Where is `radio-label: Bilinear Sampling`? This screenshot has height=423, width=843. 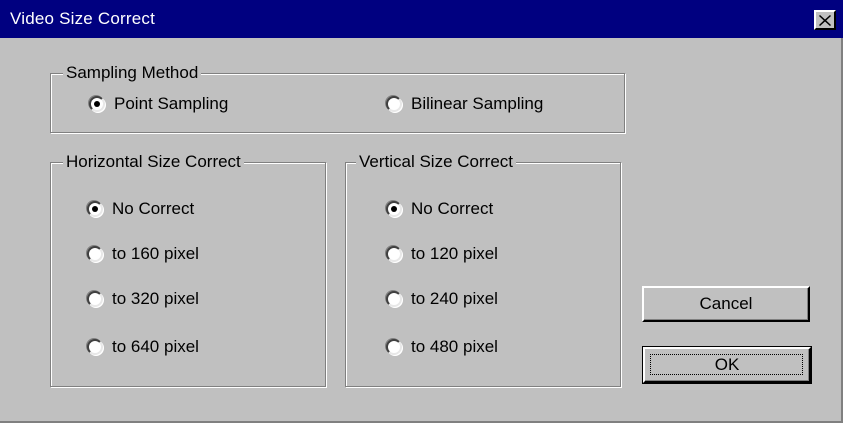 radio-label: Bilinear Sampling is located at coordinates (477, 103).